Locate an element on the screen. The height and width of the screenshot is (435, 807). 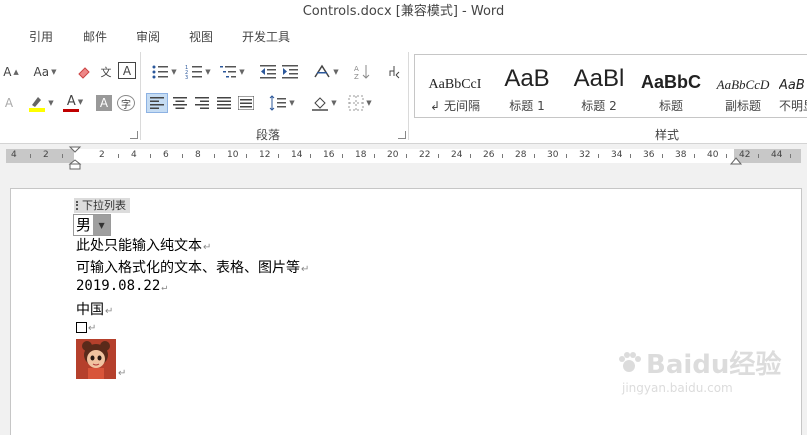
ruler-label: 40 is located at coordinates (713, 155).